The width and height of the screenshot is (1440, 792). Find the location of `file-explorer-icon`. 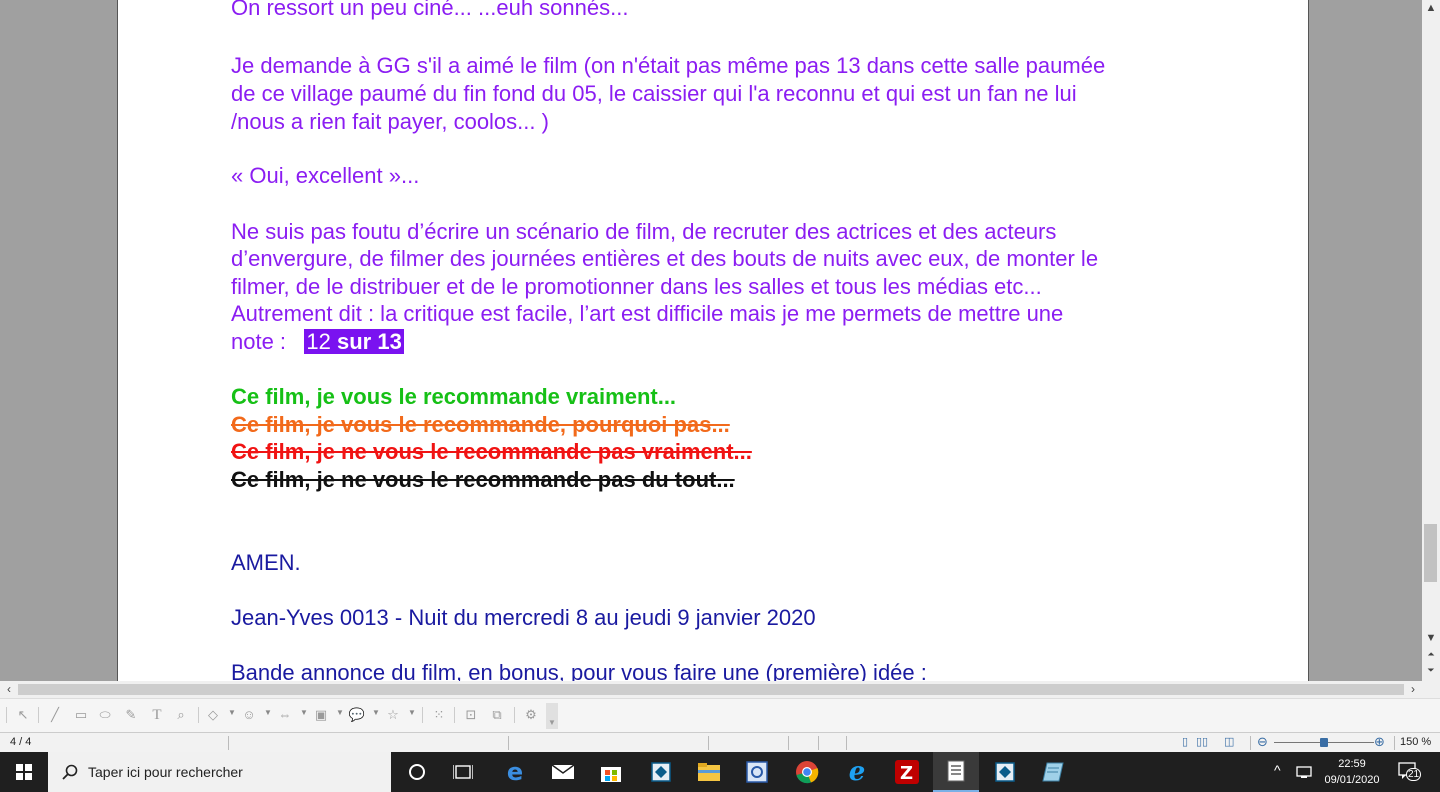

file-explorer-icon is located at coordinates (709, 772).